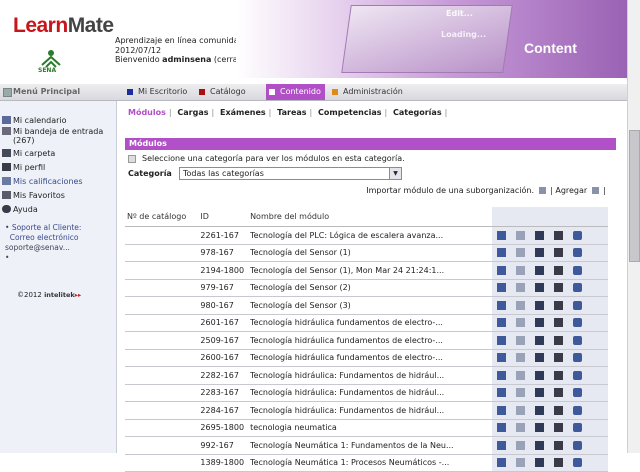 The height and width of the screenshot is (472, 640). Describe the element at coordinates (291, 112) in the screenshot. I see `subnav-tareas: Tareas` at that location.